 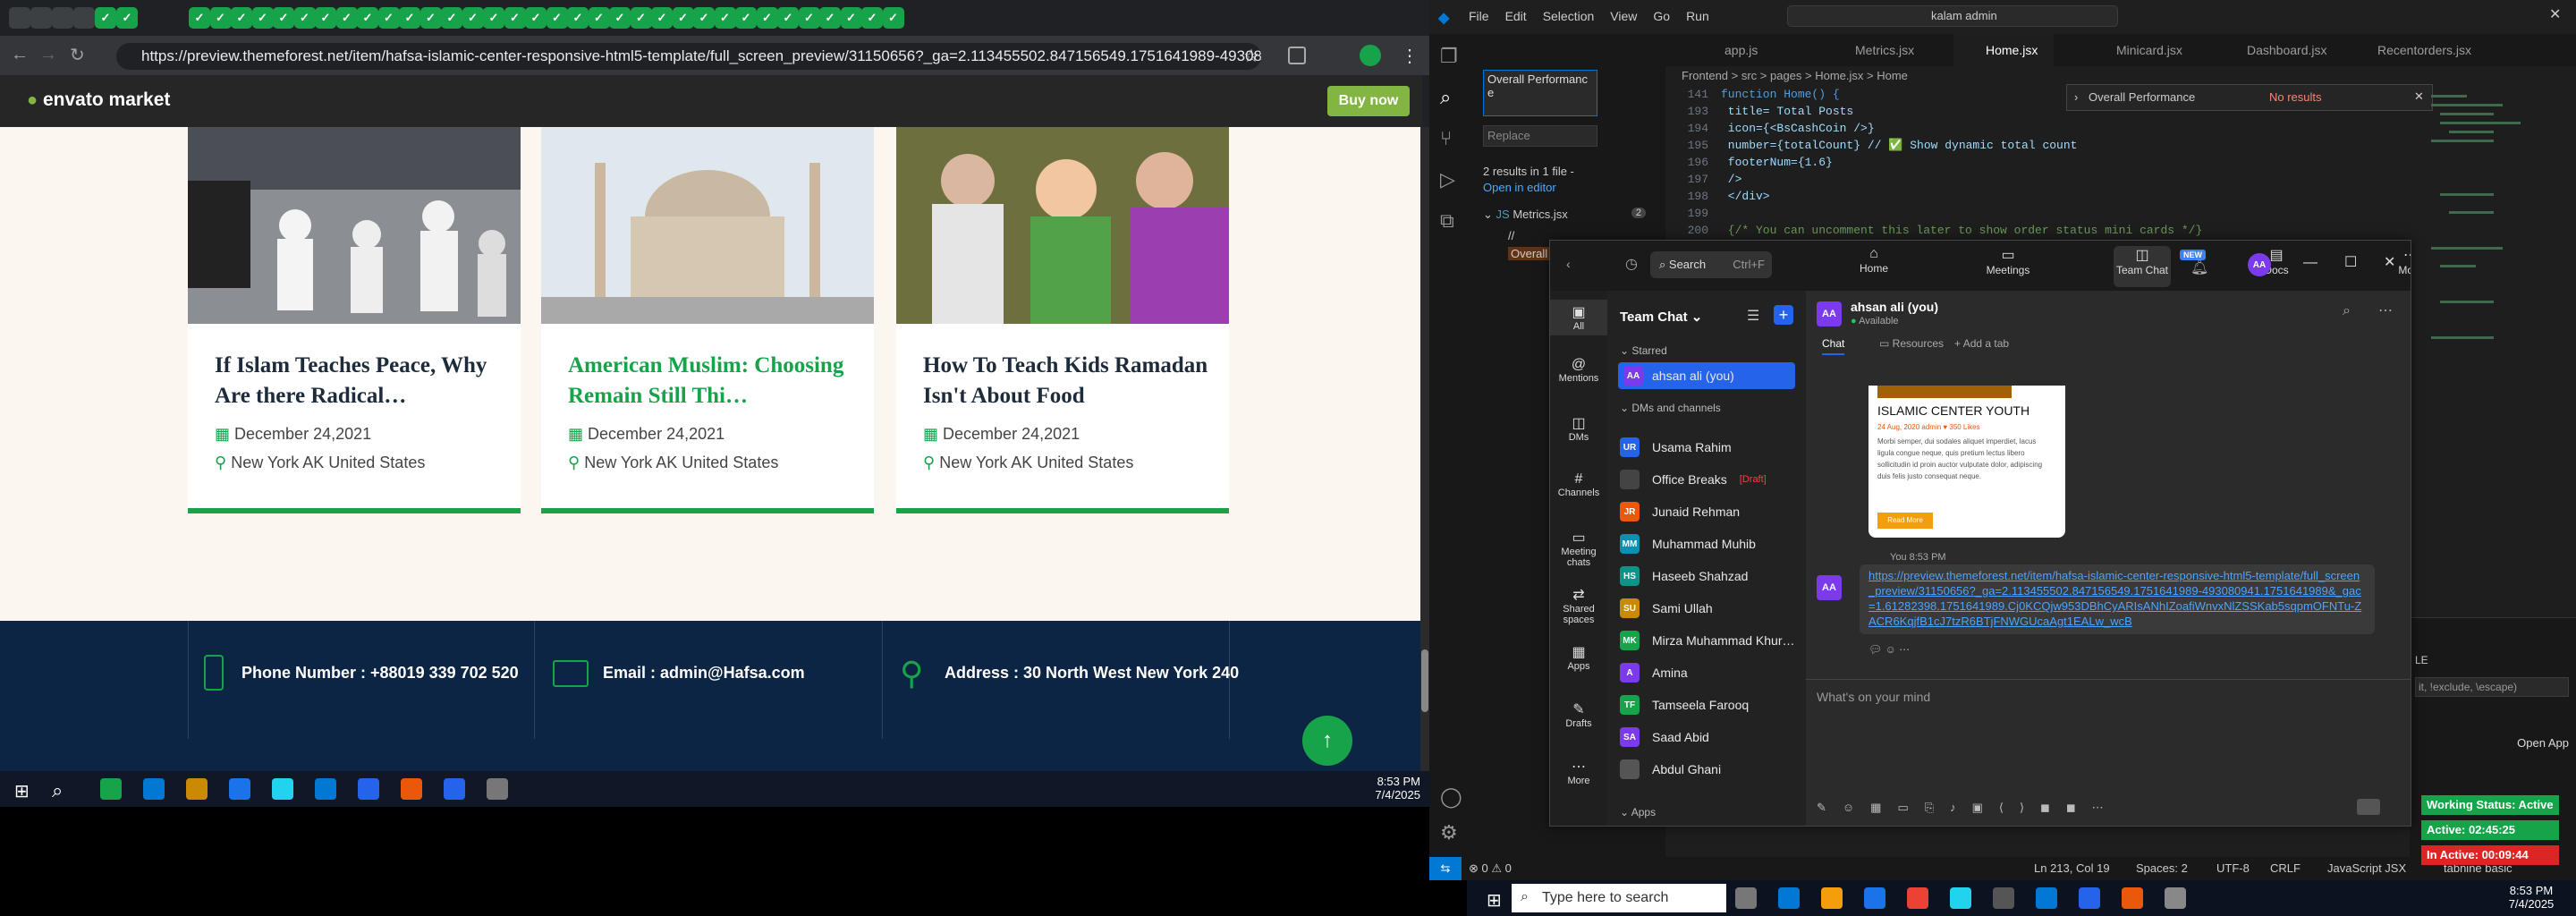 What do you see at coordinates (1707, 576) in the screenshot?
I see `chat-item: HS Haseeb Shahzad` at bounding box center [1707, 576].